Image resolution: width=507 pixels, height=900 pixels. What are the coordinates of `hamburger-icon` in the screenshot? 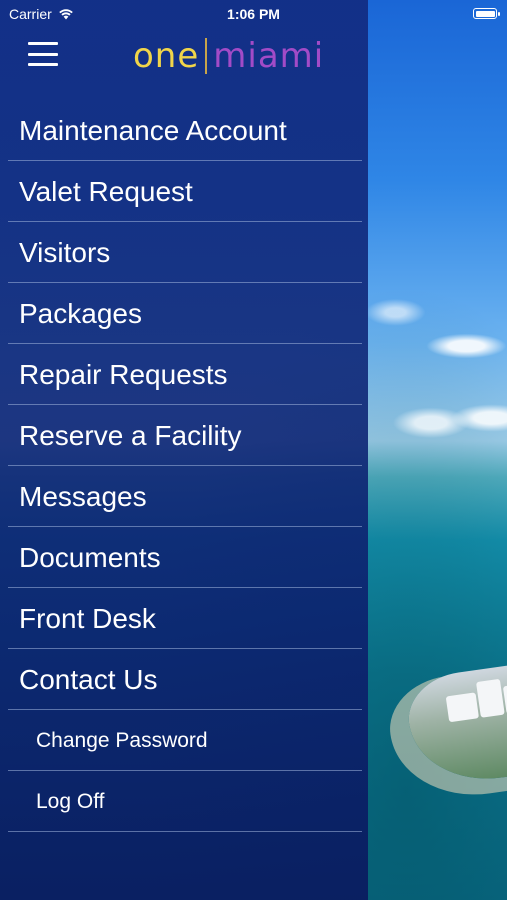 It's located at (43, 54).